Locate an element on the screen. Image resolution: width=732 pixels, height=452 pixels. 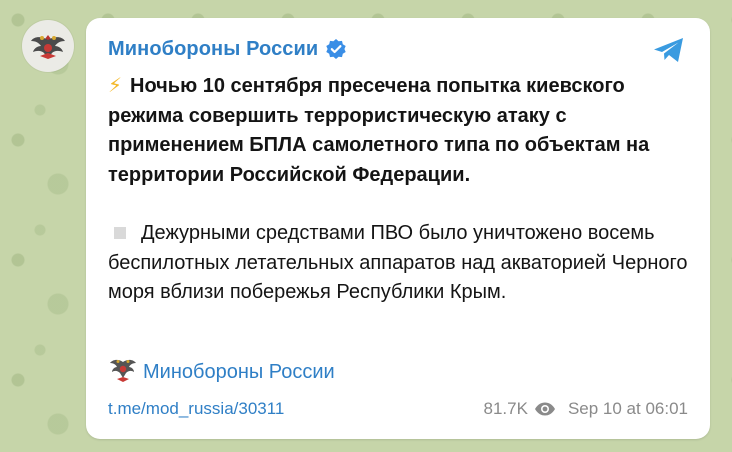
views-count: 81.7K is located at coordinates (505, 408).